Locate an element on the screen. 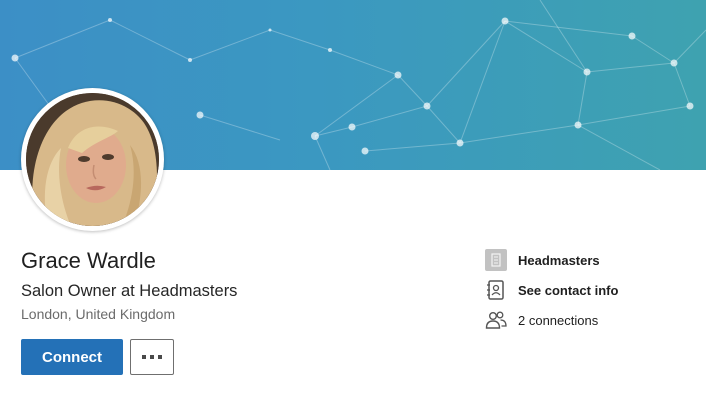 This screenshot has height=409, width=706. company-logo-icon is located at coordinates (496, 260).